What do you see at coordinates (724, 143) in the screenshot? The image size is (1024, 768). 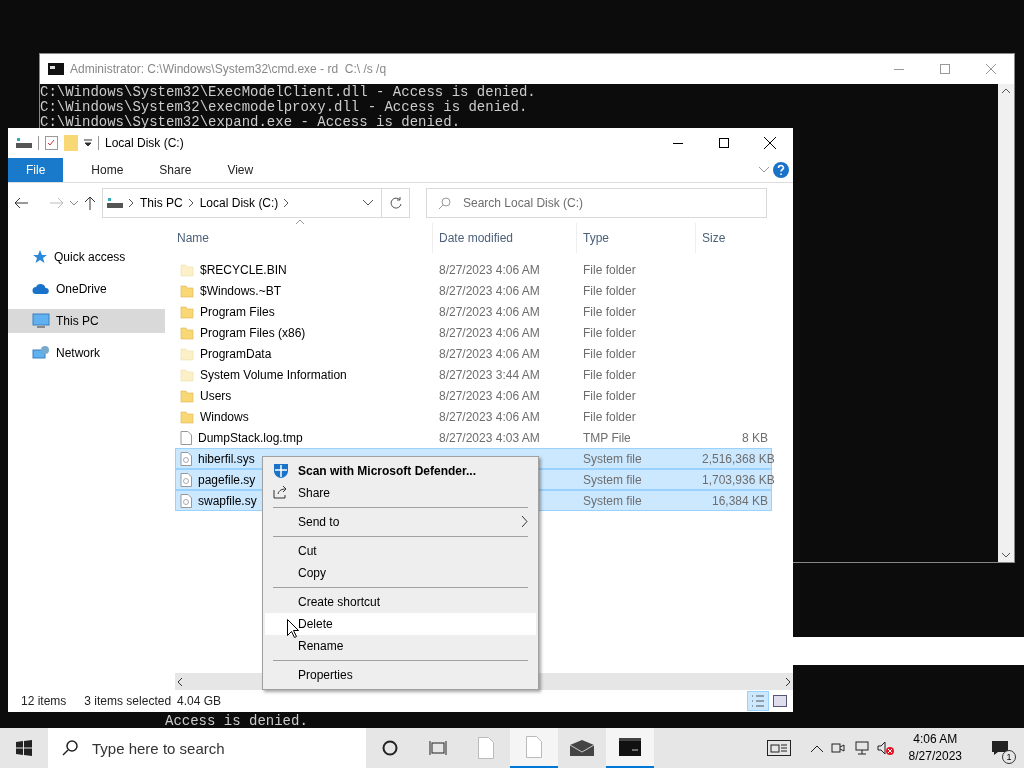 I see `maximize-icon` at bounding box center [724, 143].